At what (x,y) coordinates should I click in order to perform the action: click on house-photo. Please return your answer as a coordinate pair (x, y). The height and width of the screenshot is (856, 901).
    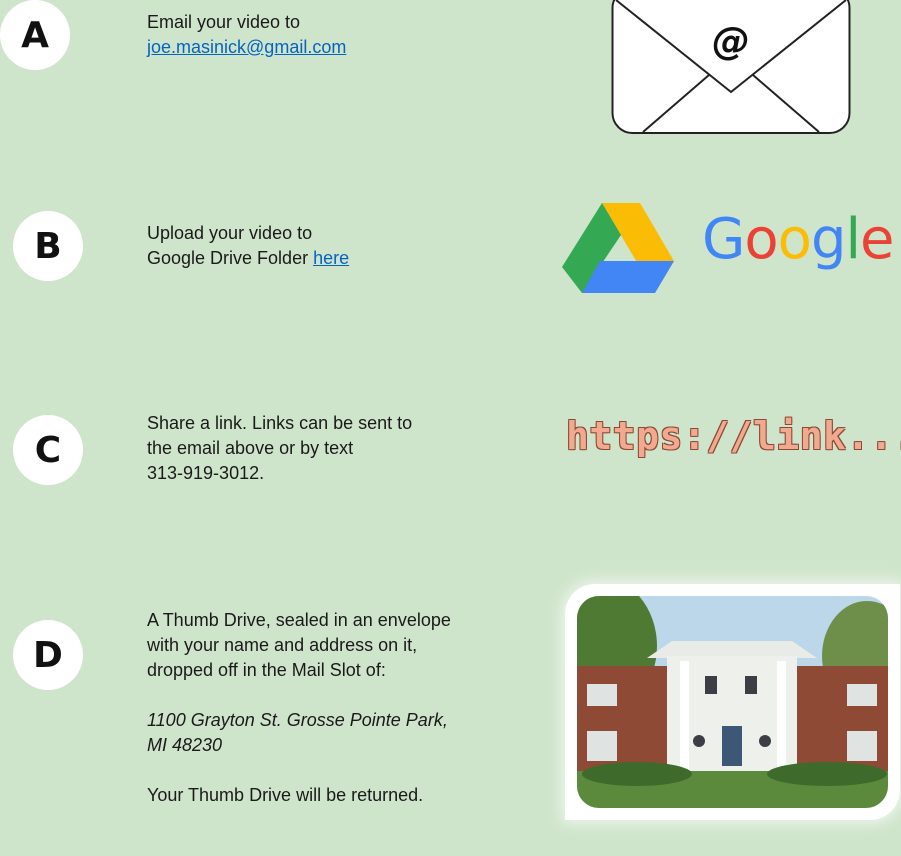
    Looking at the image, I should click on (732, 702).